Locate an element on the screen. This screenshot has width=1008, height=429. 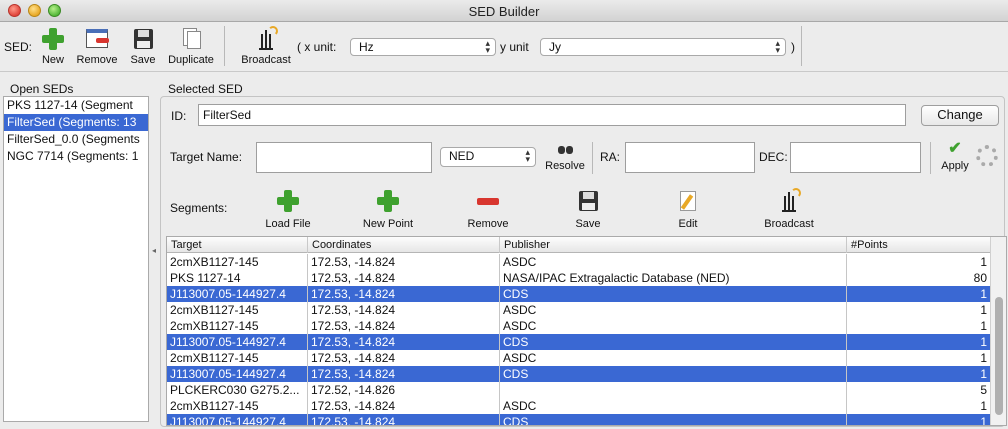
table-header: Target Coordinates Publisher #Points is located at coordinates (579, 245).